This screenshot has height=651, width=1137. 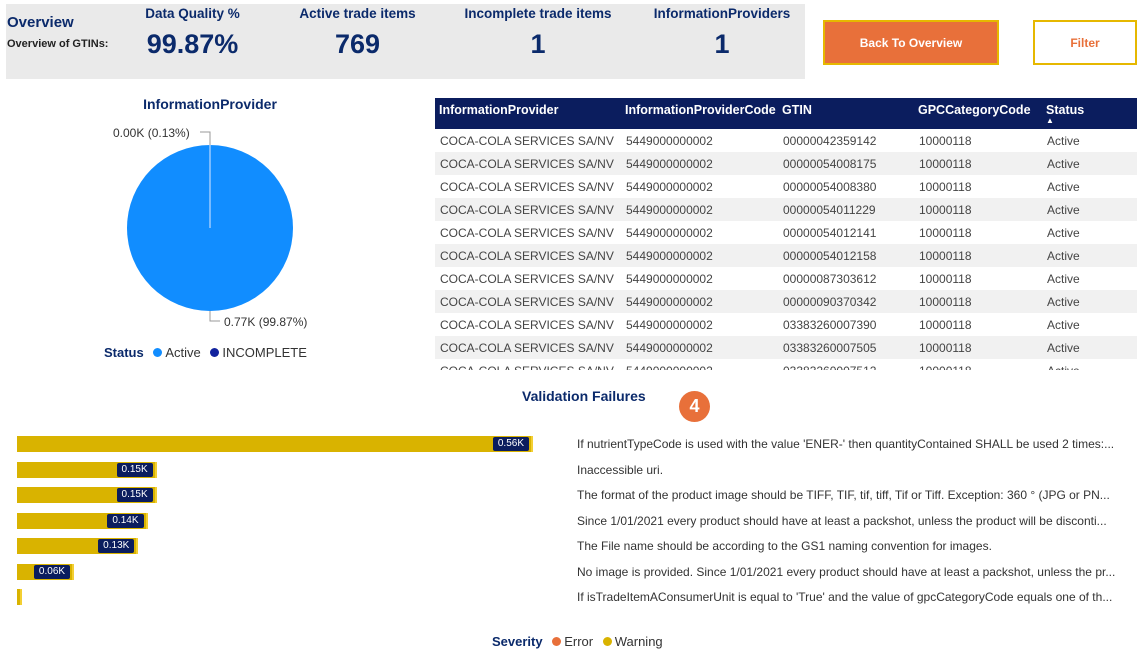 I want to click on column-header-informationprovidercode: InformationProviderCode, so click(x=699, y=113).